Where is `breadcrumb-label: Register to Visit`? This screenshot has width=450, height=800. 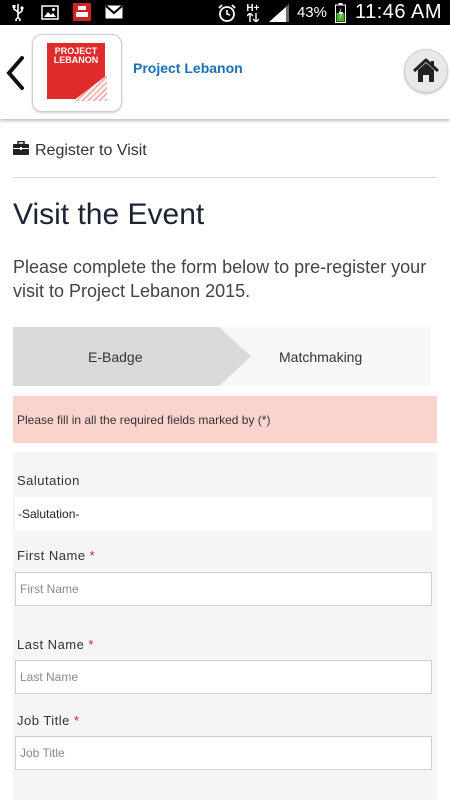 breadcrumb-label: Register to Visit is located at coordinates (91, 150).